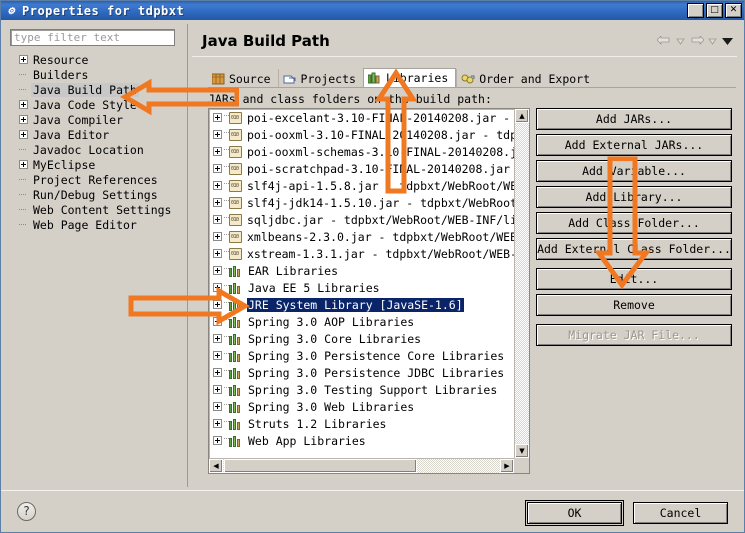 The image size is (745, 533). What do you see at coordinates (94, 149) in the screenshot?
I see `sidebar-item-javadoc-location: Javadoc Location` at bounding box center [94, 149].